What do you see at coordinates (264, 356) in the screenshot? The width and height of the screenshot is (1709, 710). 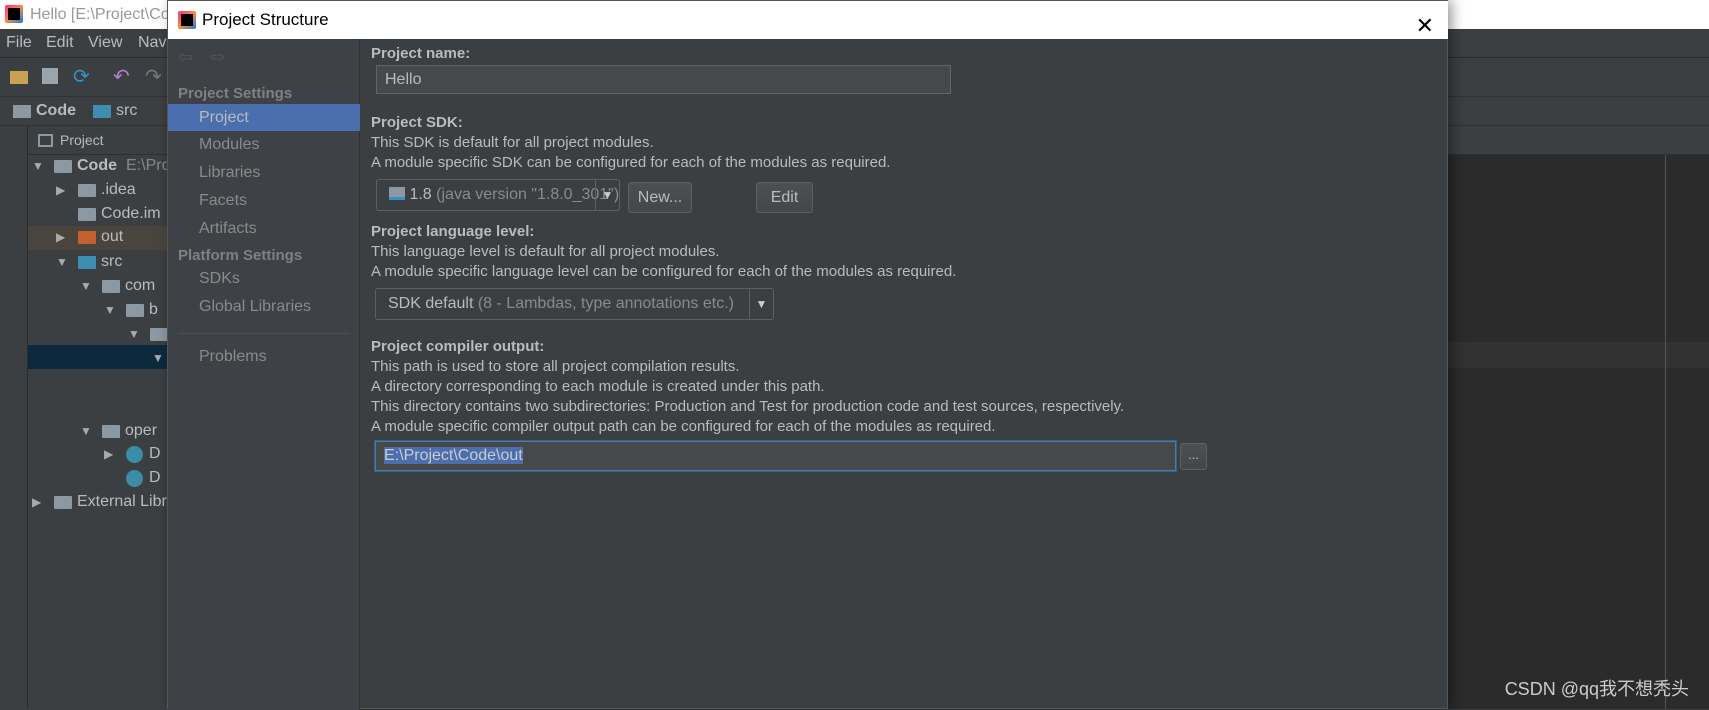 I see `nav-problems: Problems` at bounding box center [264, 356].